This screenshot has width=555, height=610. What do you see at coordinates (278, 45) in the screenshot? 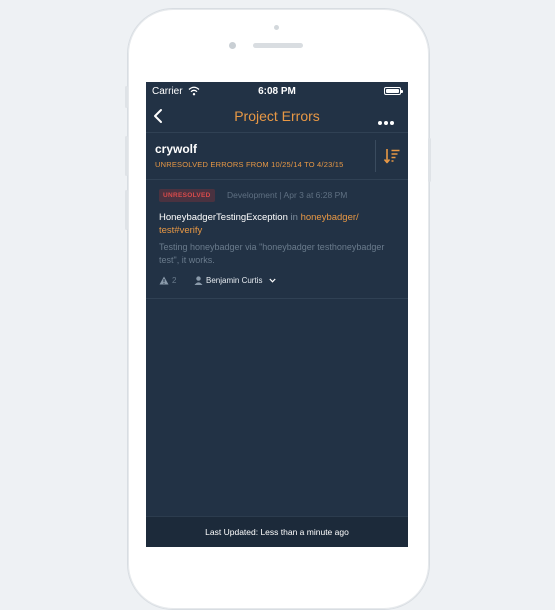
I see `earpiece-speaker` at bounding box center [278, 45].